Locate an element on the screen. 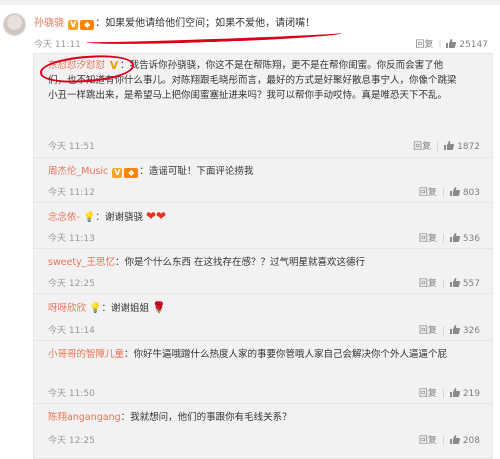 This screenshot has width=500, height=459. like-count: 557 is located at coordinates (471, 284).